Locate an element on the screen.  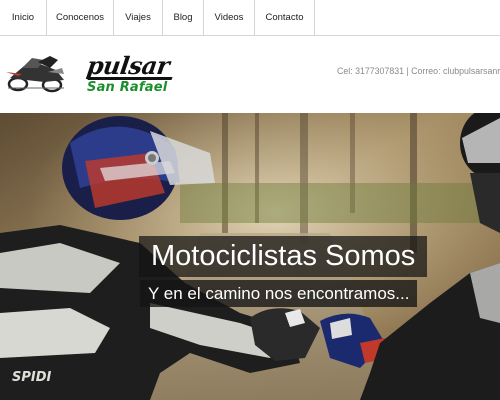
nav-item-conocenos: Conocenos is located at coordinates (80, 17).